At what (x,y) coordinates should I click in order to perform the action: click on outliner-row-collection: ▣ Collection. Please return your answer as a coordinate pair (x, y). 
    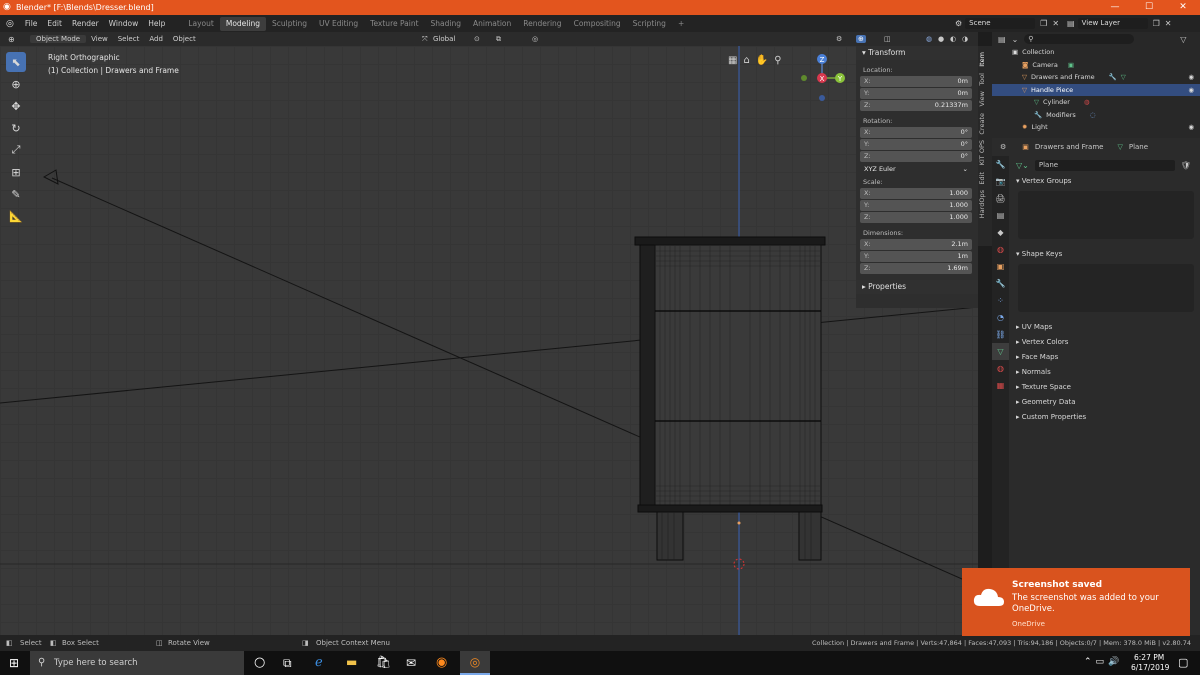
    Looking at the image, I should click on (1096, 52).